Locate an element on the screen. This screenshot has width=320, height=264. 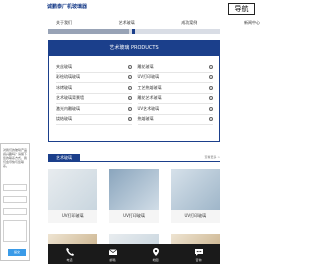
product-item-label: 热熔玻璃 is located at coordinates (145, 119).